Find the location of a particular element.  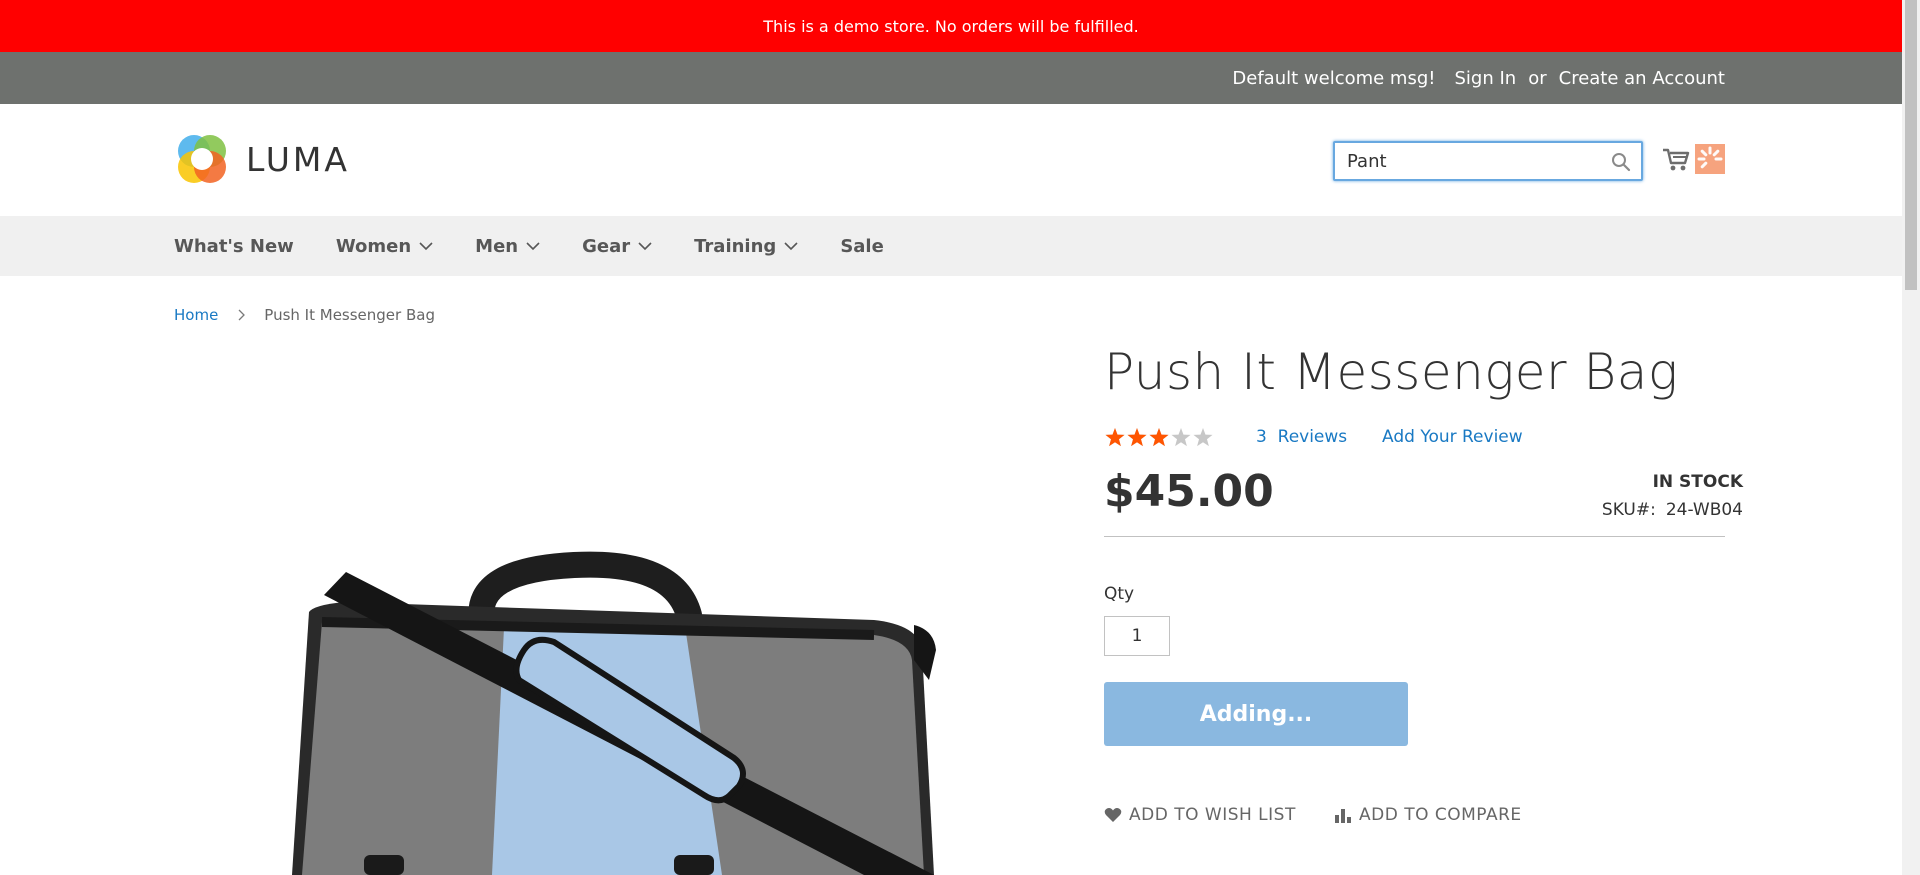

nav-item-label: Gear is located at coordinates (606, 246).